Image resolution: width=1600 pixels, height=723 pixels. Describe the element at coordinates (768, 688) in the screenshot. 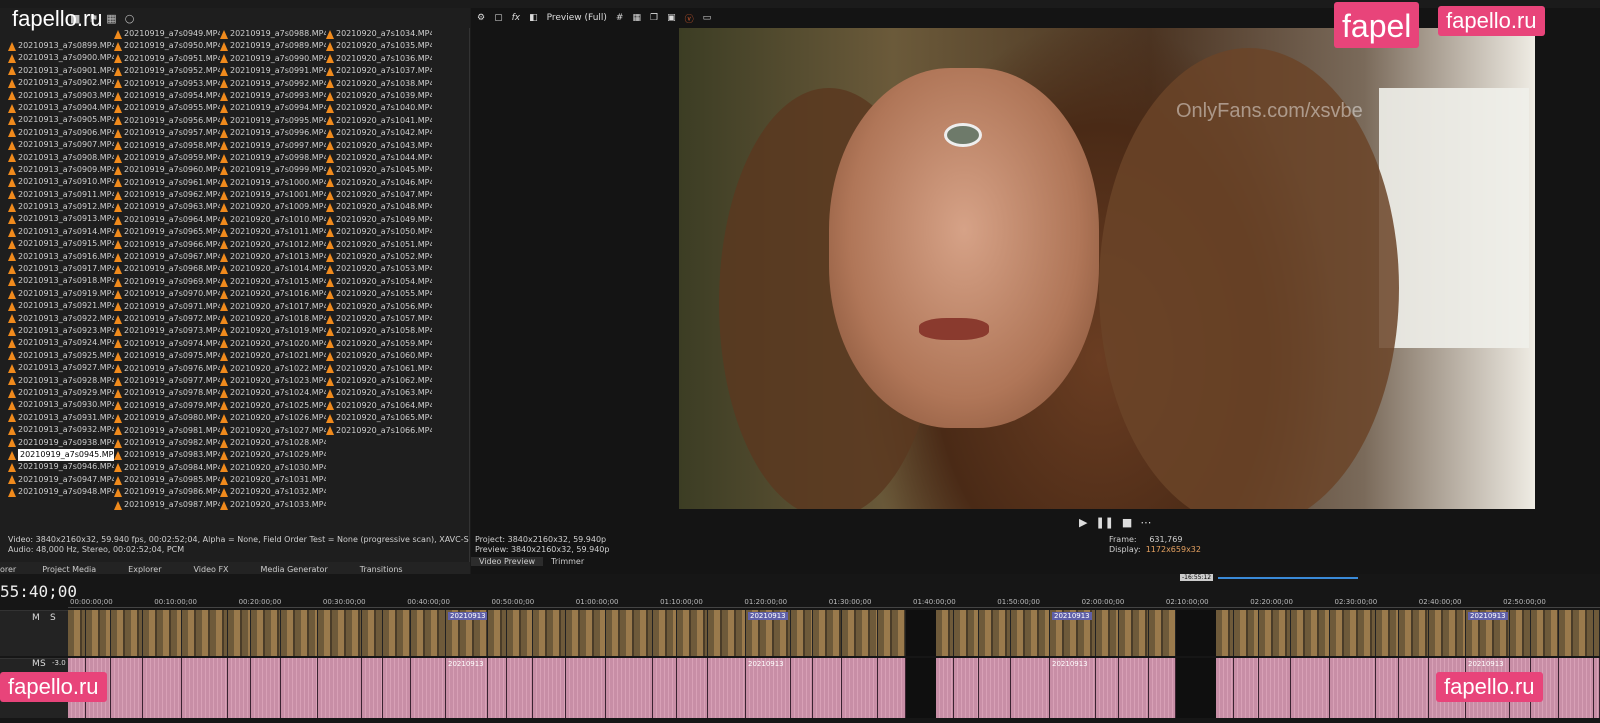

I see `audio-clip: 20210913` at that location.